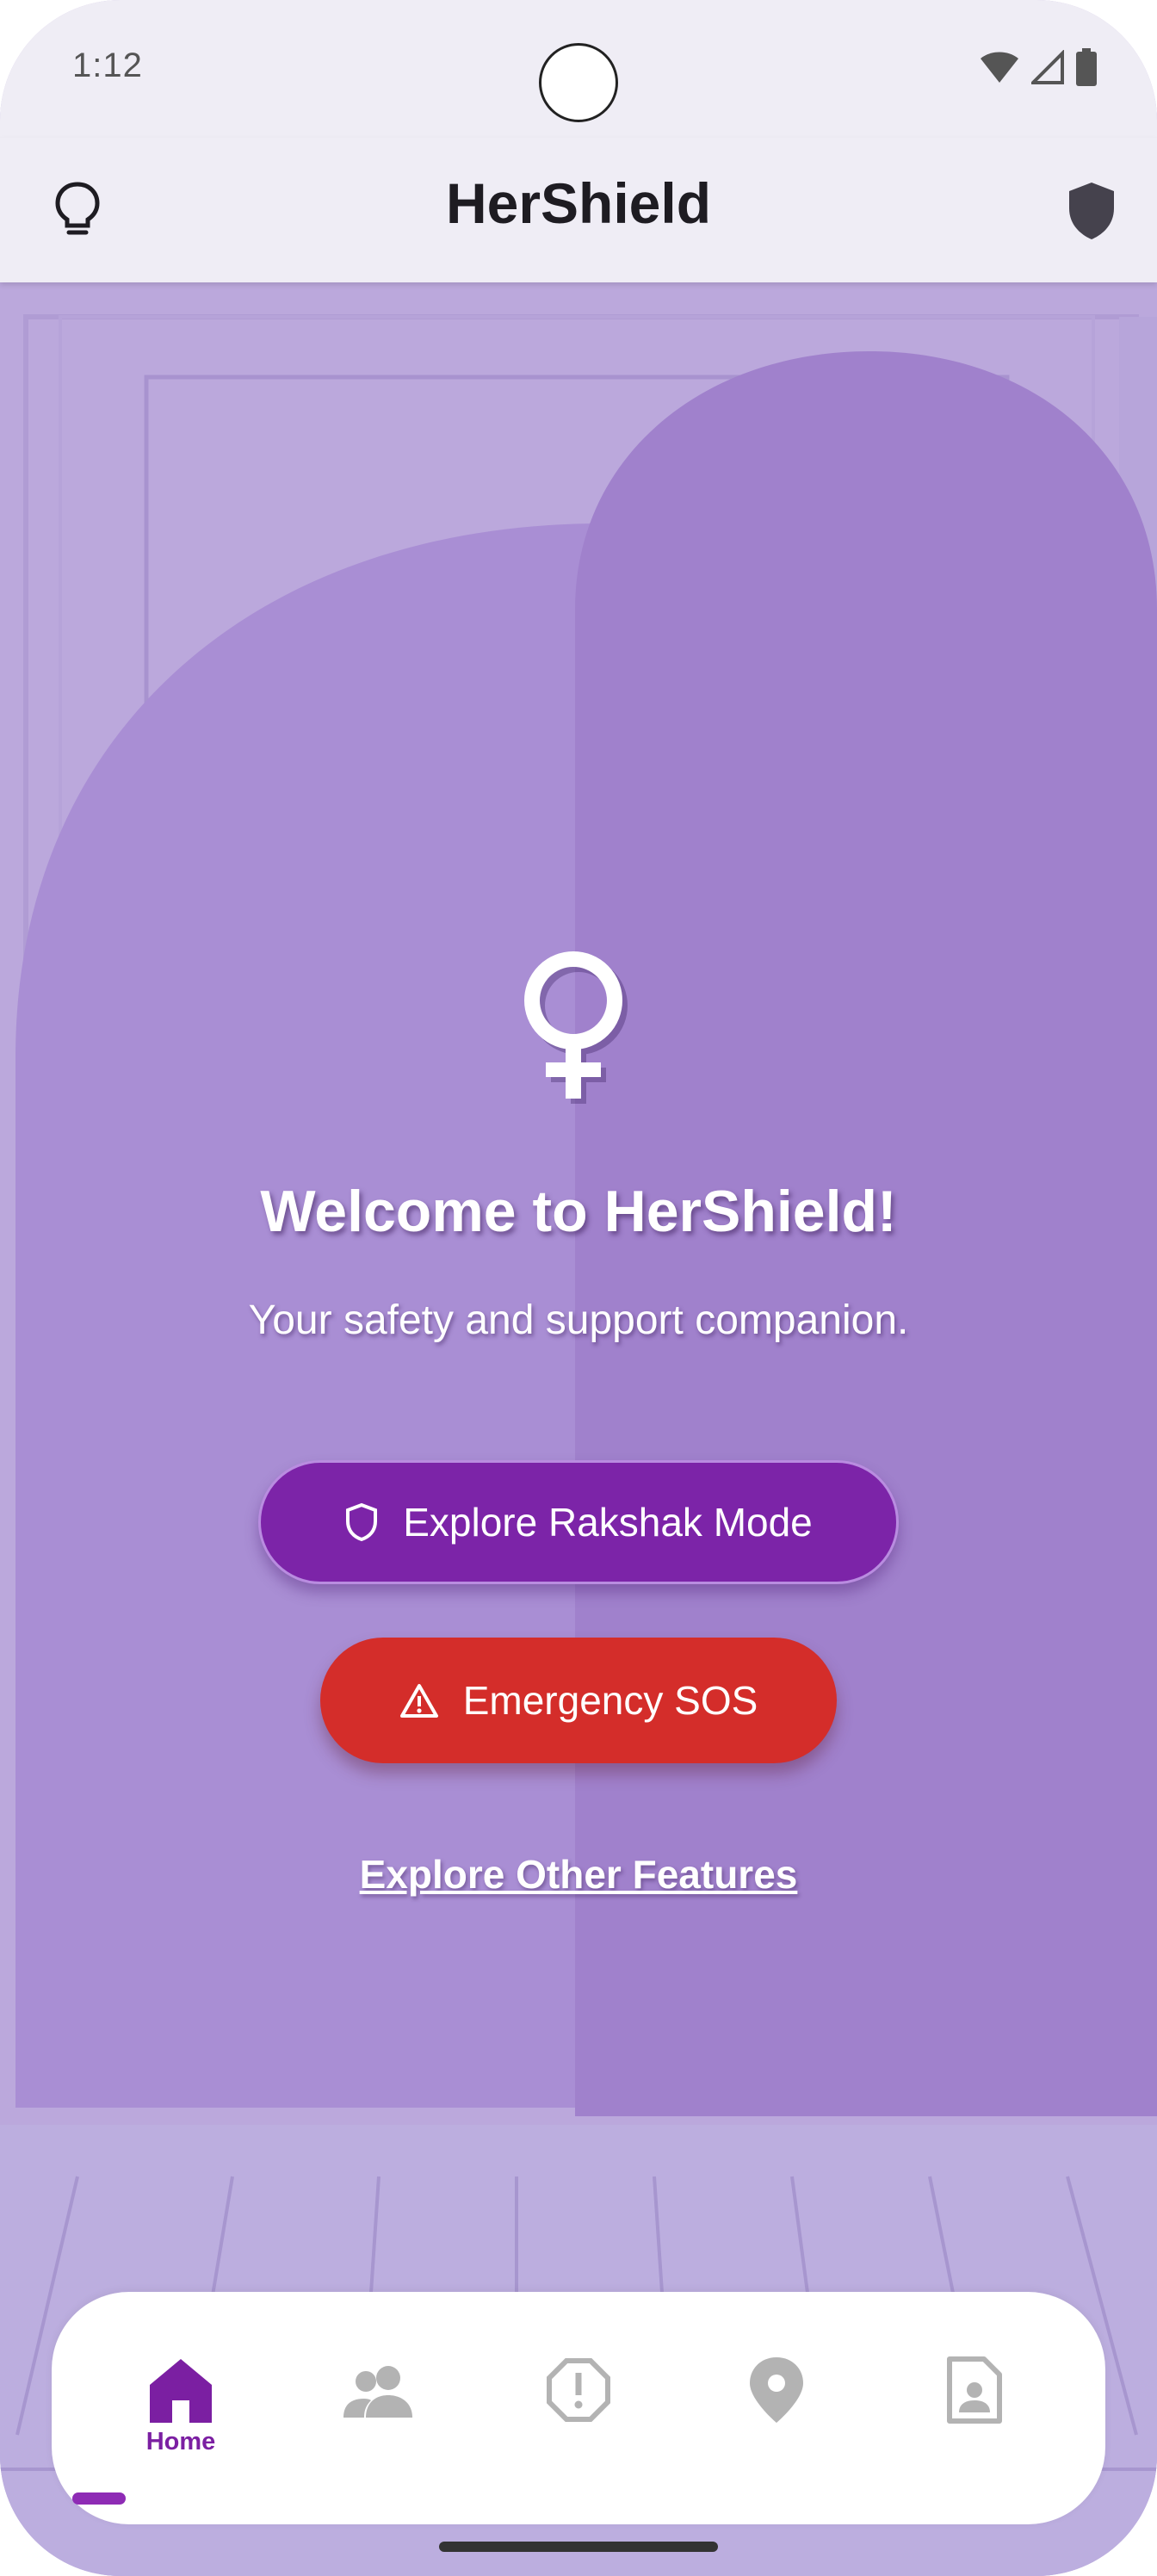  What do you see at coordinates (579, 203) in the screenshot?
I see `app-title: HerShield` at bounding box center [579, 203].